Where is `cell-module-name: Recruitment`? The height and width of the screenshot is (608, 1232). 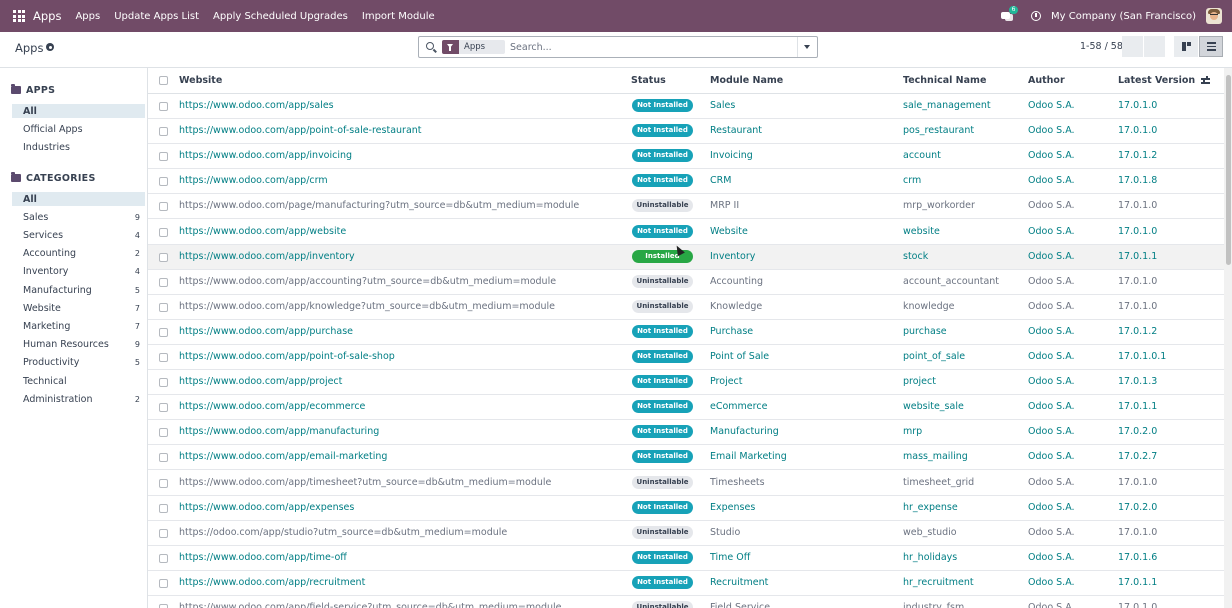
cell-module-name: Recruitment is located at coordinates (739, 582).